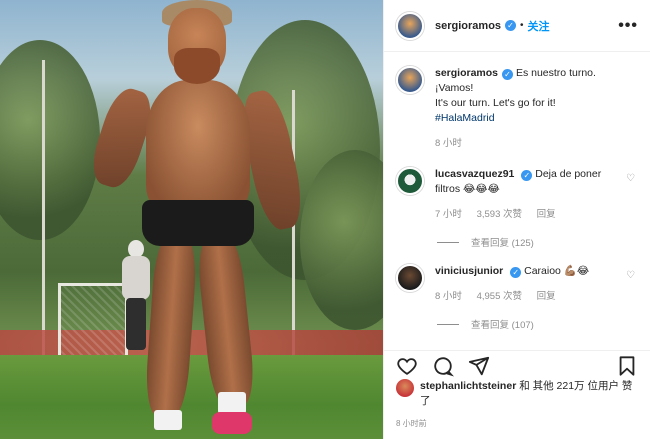 Image resolution: width=650 pixels, height=439 pixels. I want to click on comment-time: 7 小时, so click(448, 214).